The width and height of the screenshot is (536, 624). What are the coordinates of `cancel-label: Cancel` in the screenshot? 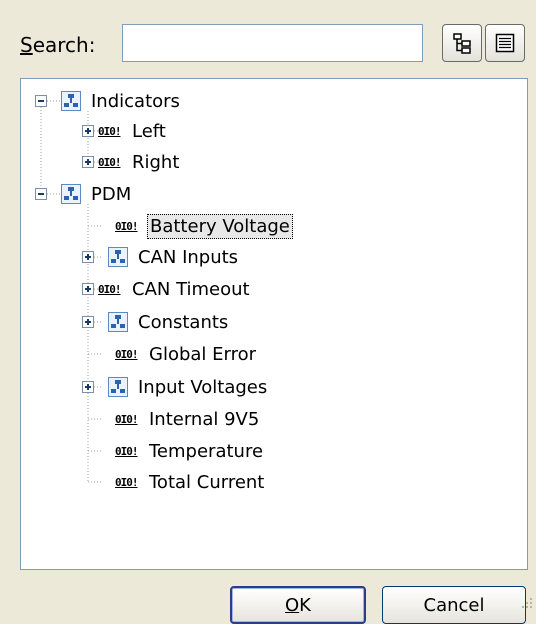 It's located at (454, 605).